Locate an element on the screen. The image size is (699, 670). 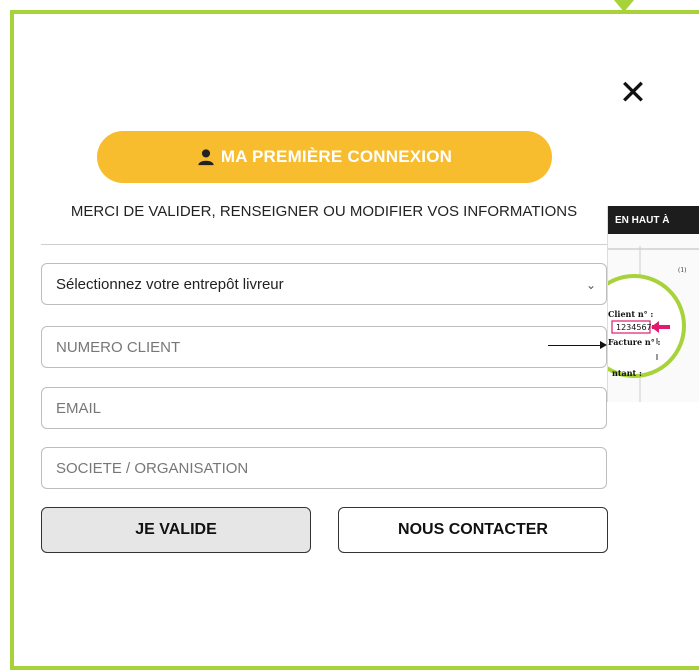
banner-title: MA PREMIÈRE CONNEXION is located at coordinates (336, 156).